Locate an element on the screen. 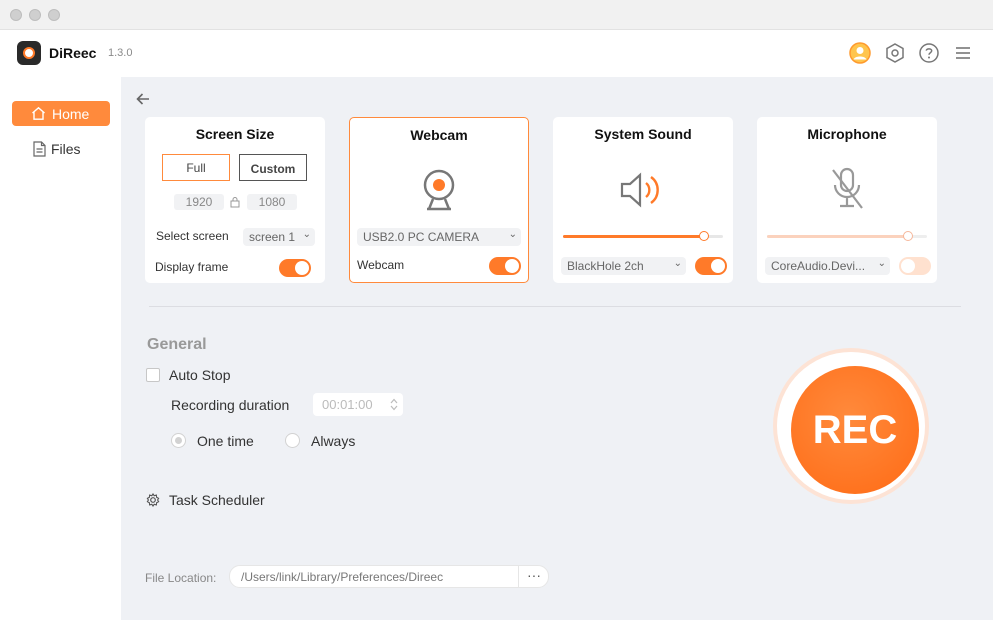  recording-duration-input: 00:01:00 is located at coordinates (358, 404).